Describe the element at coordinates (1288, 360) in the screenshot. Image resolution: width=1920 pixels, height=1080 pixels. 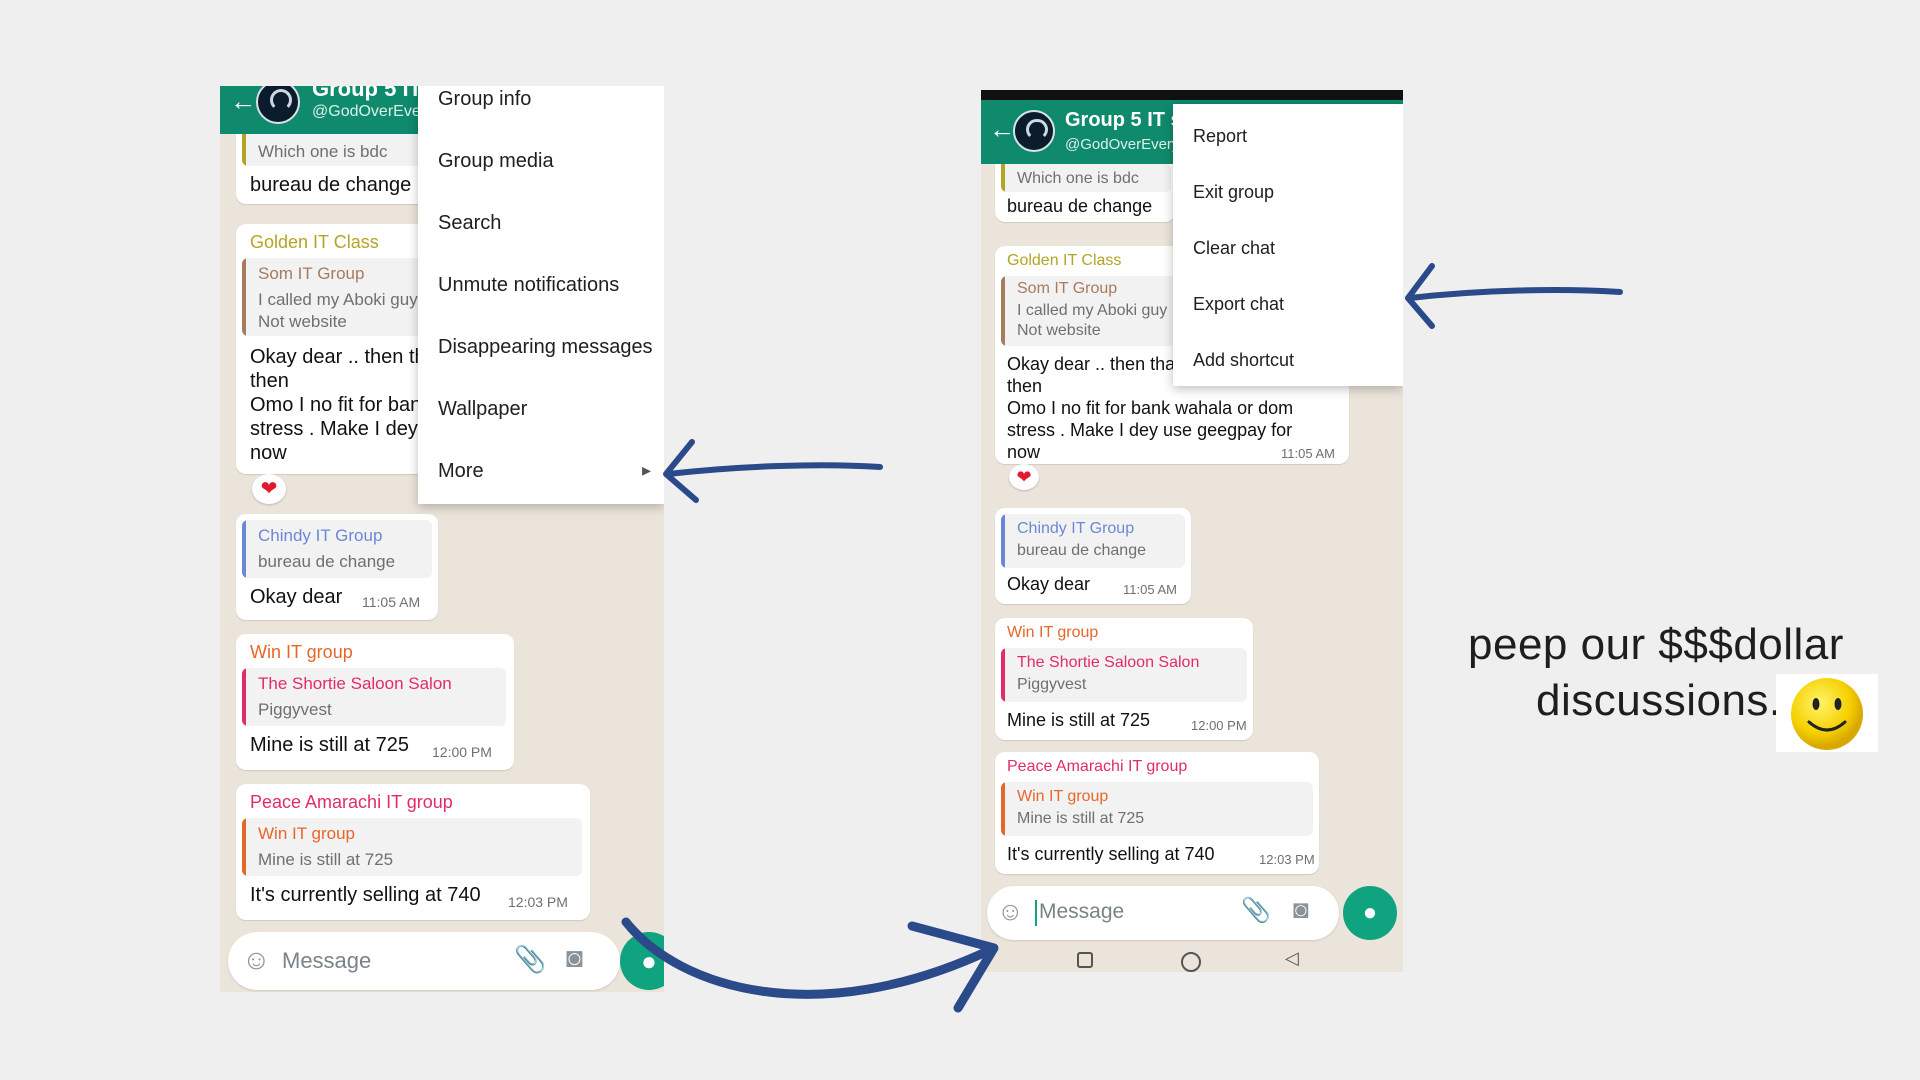
I see `menu-item-add-shortcut: Add shortcut` at that location.